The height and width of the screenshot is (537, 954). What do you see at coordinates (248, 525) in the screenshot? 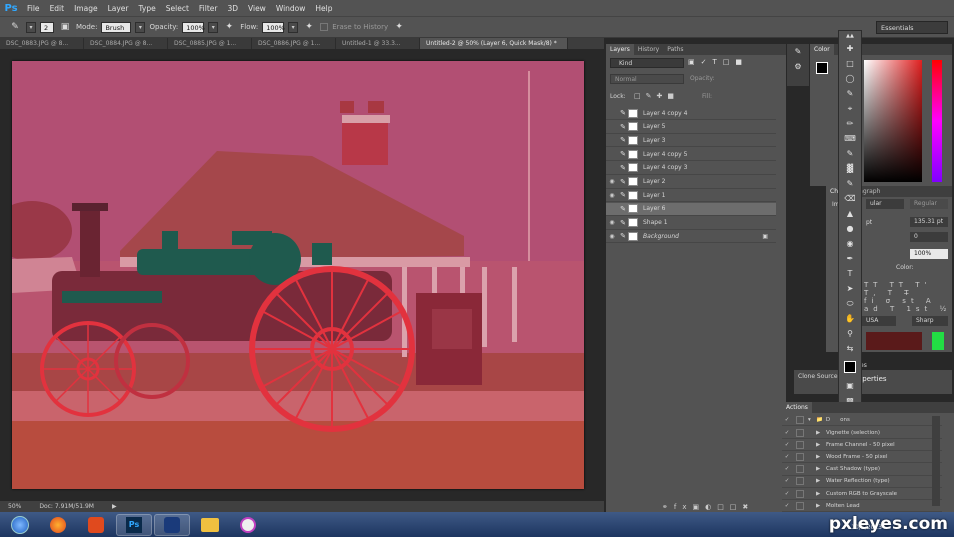
I see `itunes-icon` at bounding box center [248, 525].